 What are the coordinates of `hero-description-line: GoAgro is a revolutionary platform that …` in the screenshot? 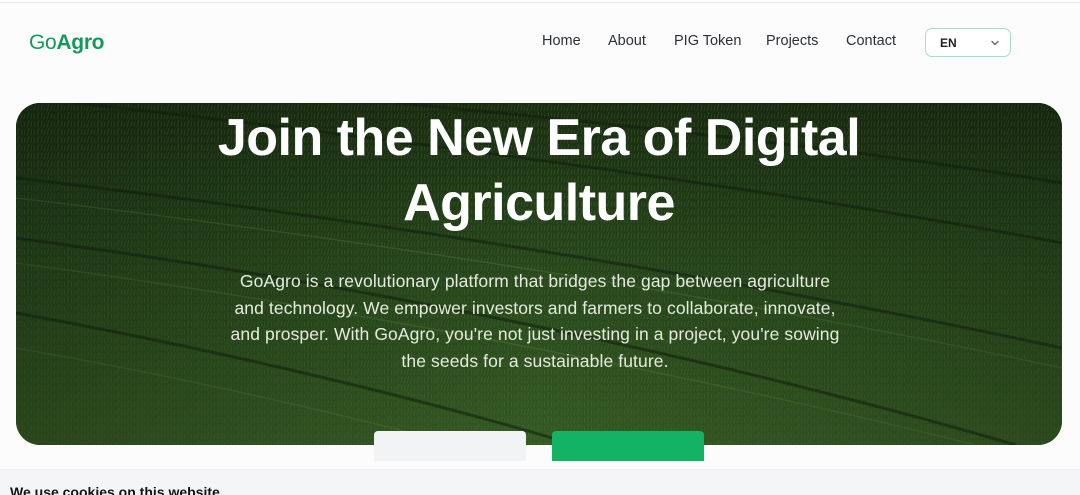 It's located at (535, 281).